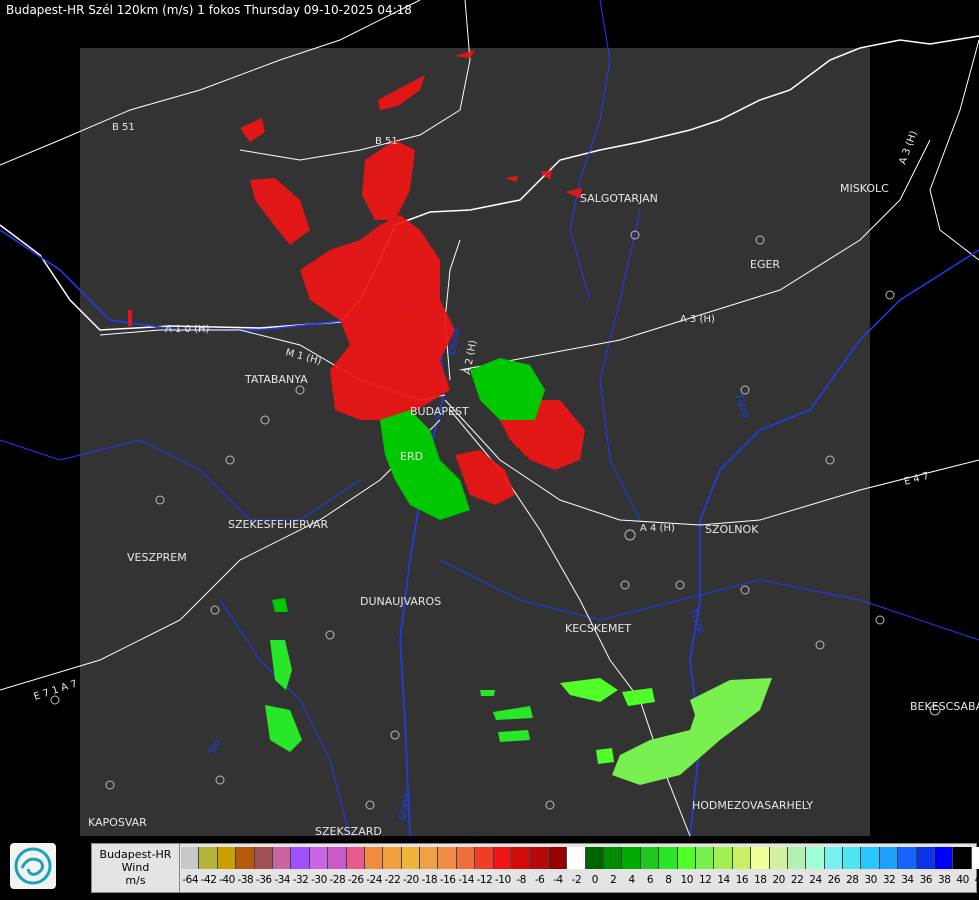 This screenshot has width=979, height=900. Describe the element at coordinates (348, 831) in the screenshot. I see `place-szekszard: SZEKSZARD` at that location.